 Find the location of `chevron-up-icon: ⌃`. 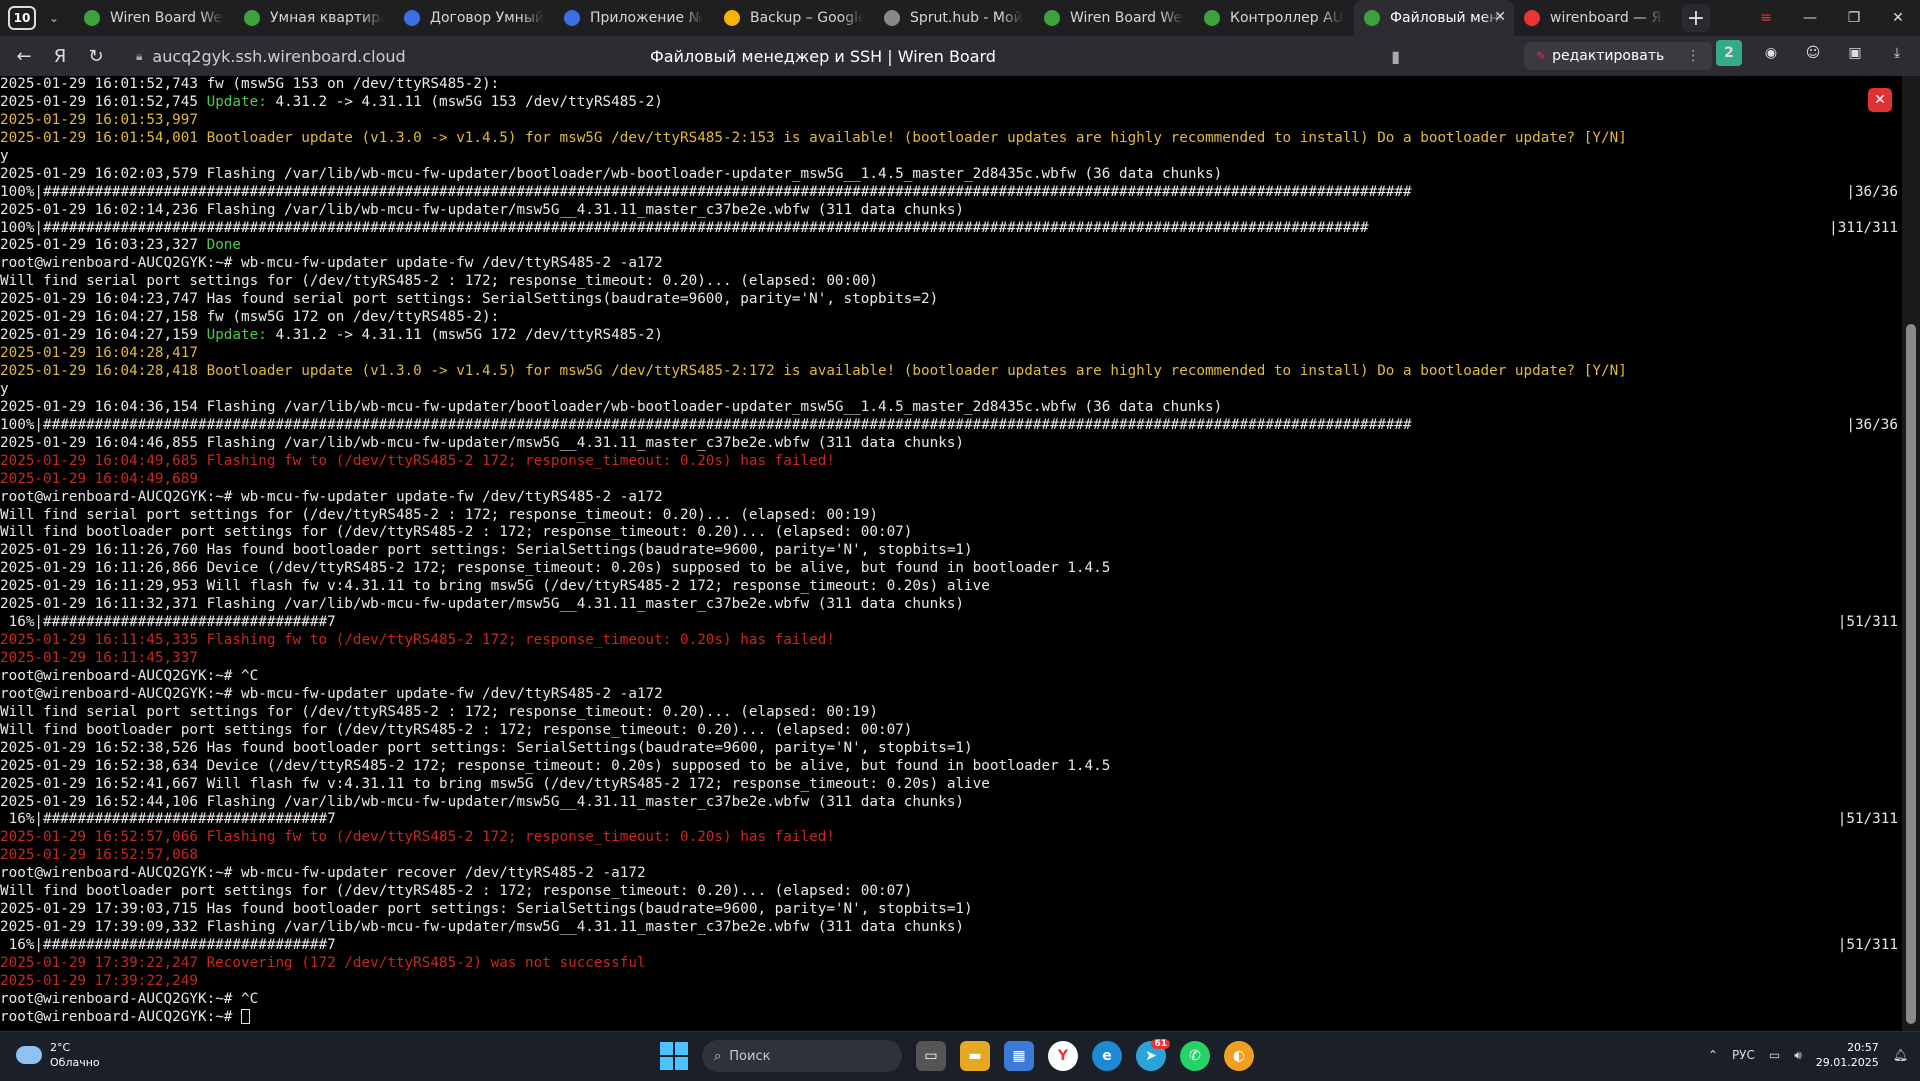

chevron-up-icon: ⌃ is located at coordinates (1713, 1055).